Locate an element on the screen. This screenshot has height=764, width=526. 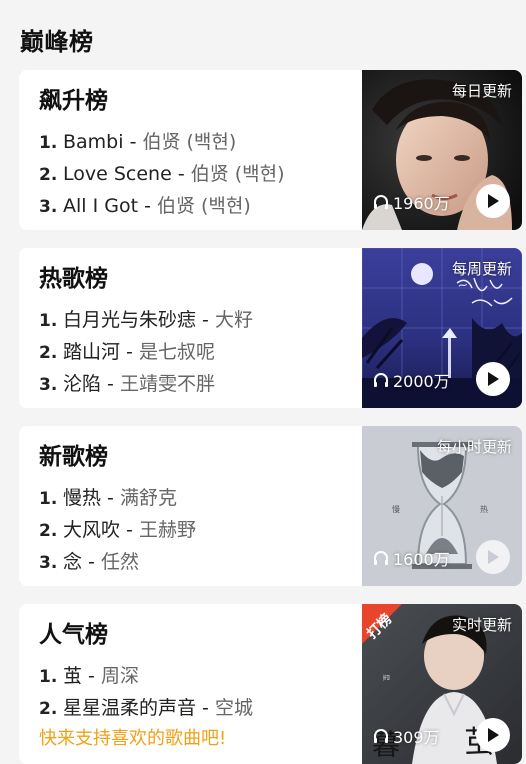
song-title: All I Got is located at coordinates (101, 206).